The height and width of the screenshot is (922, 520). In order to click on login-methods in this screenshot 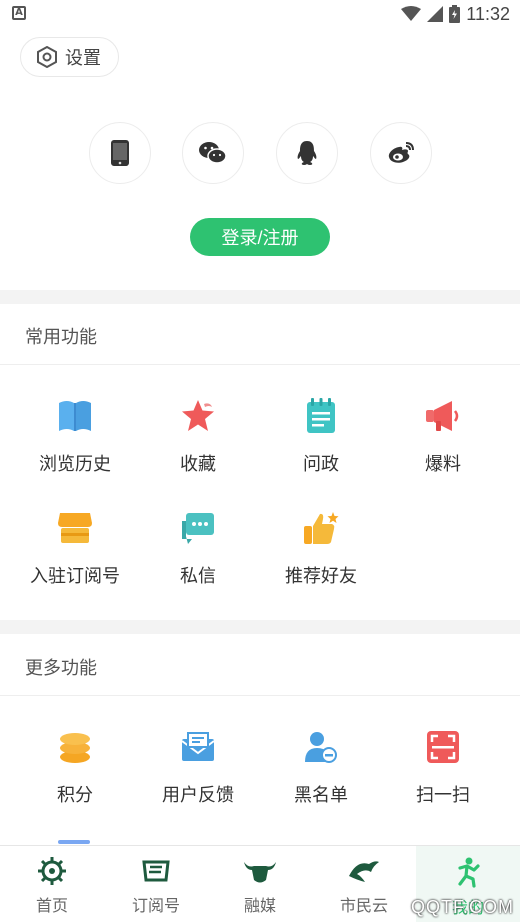, I will do `click(260, 153)`.